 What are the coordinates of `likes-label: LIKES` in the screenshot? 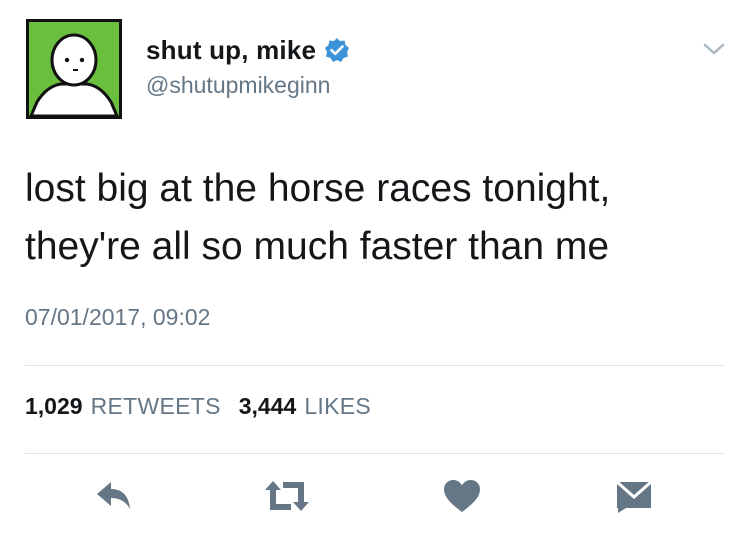 It's located at (338, 406).